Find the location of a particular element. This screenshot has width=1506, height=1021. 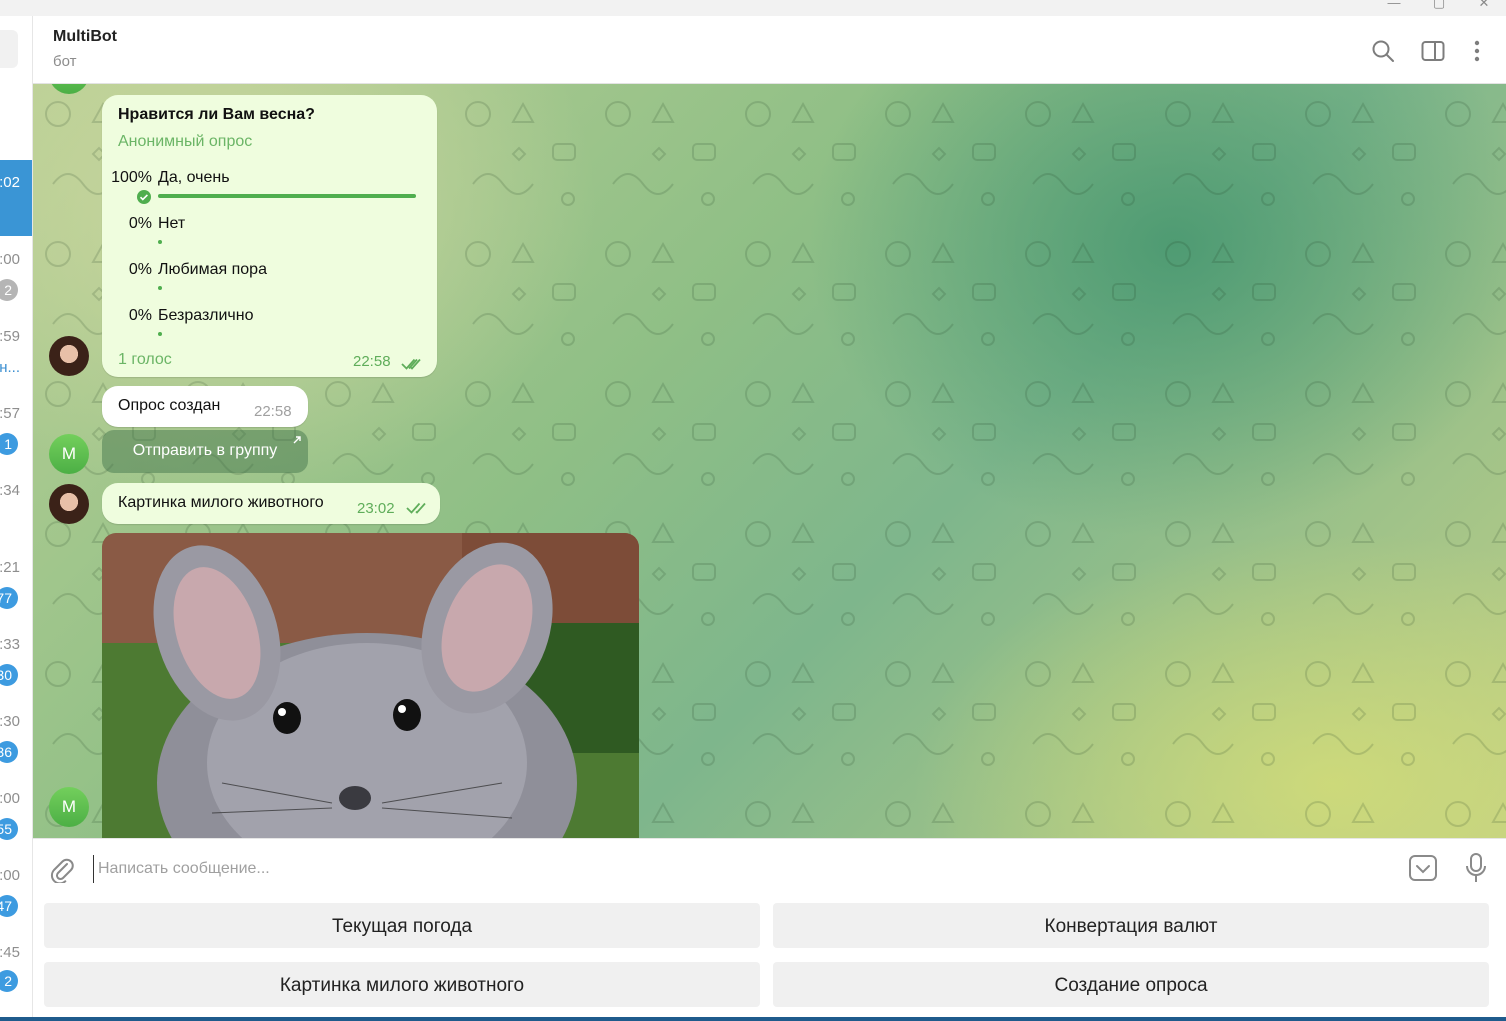

close-icon: ✕ is located at coordinates (1484, 5).